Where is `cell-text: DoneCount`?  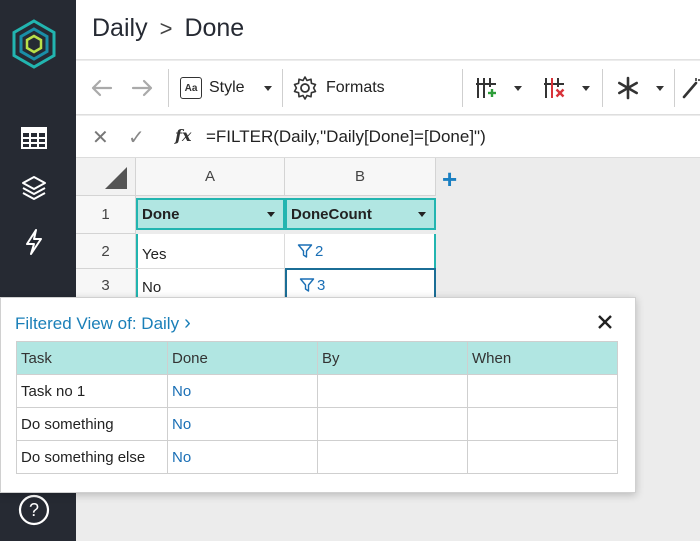 cell-text: DoneCount is located at coordinates (331, 214).